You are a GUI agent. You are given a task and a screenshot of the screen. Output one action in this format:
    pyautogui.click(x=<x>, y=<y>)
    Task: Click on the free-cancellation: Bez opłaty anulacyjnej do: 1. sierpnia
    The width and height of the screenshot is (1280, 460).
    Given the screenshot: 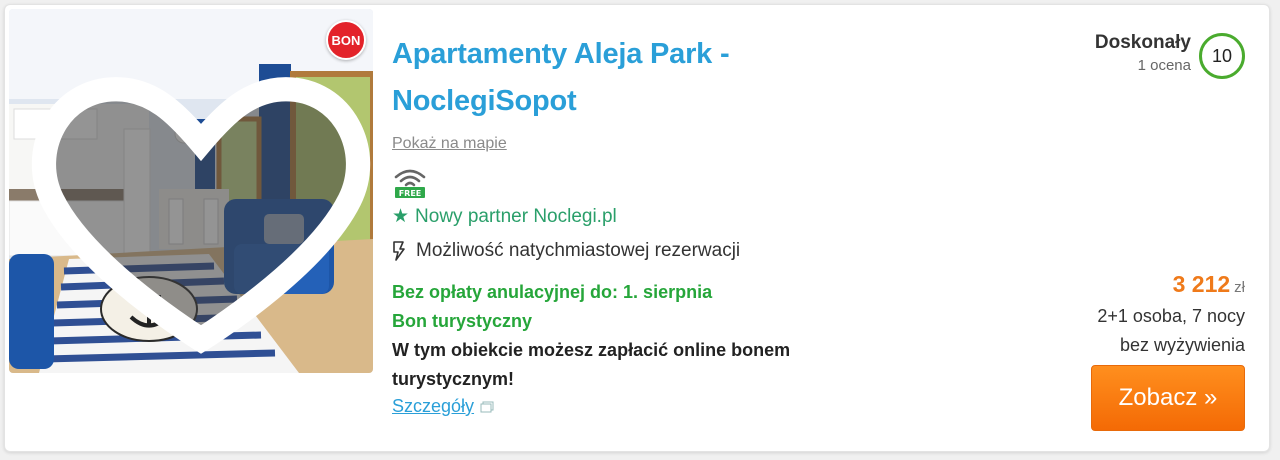 What is the action you would take?
    pyautogui.click(x=552, y=292)
    